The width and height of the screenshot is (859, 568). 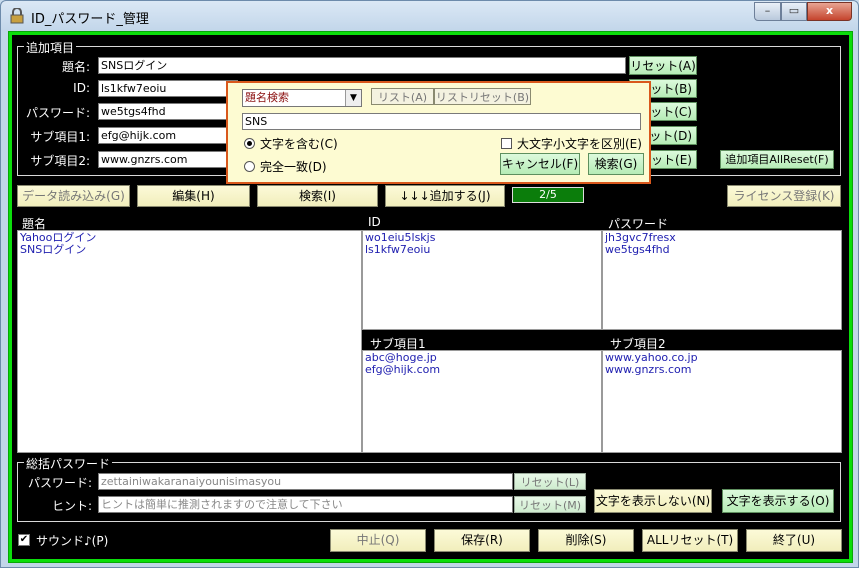 I want to click on password-input: we5tgs4fhd, so click(x=168, y=111).